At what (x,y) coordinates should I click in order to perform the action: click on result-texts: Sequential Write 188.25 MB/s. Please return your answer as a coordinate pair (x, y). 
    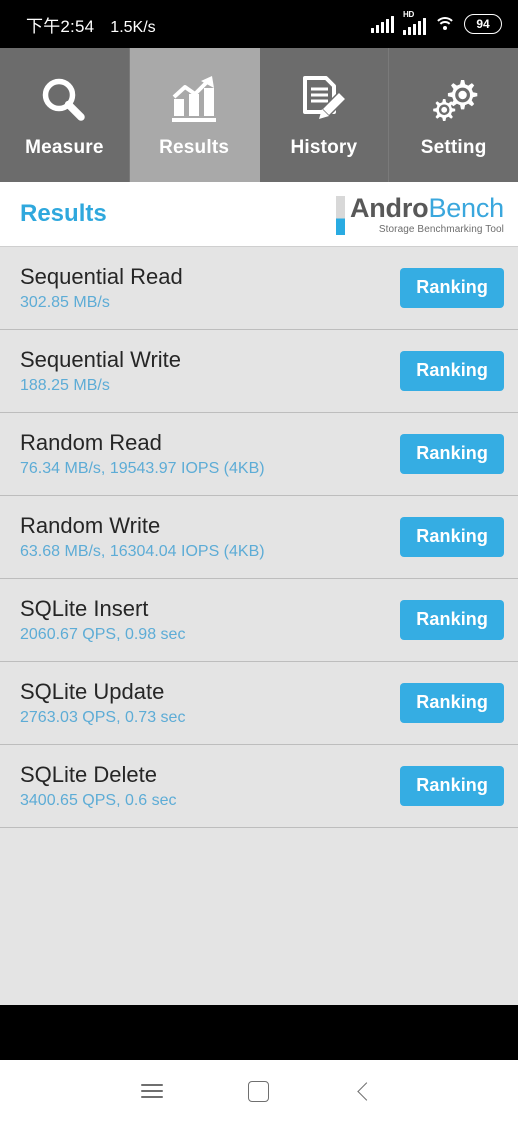
    Looking at the image, I should click on (100, 371).